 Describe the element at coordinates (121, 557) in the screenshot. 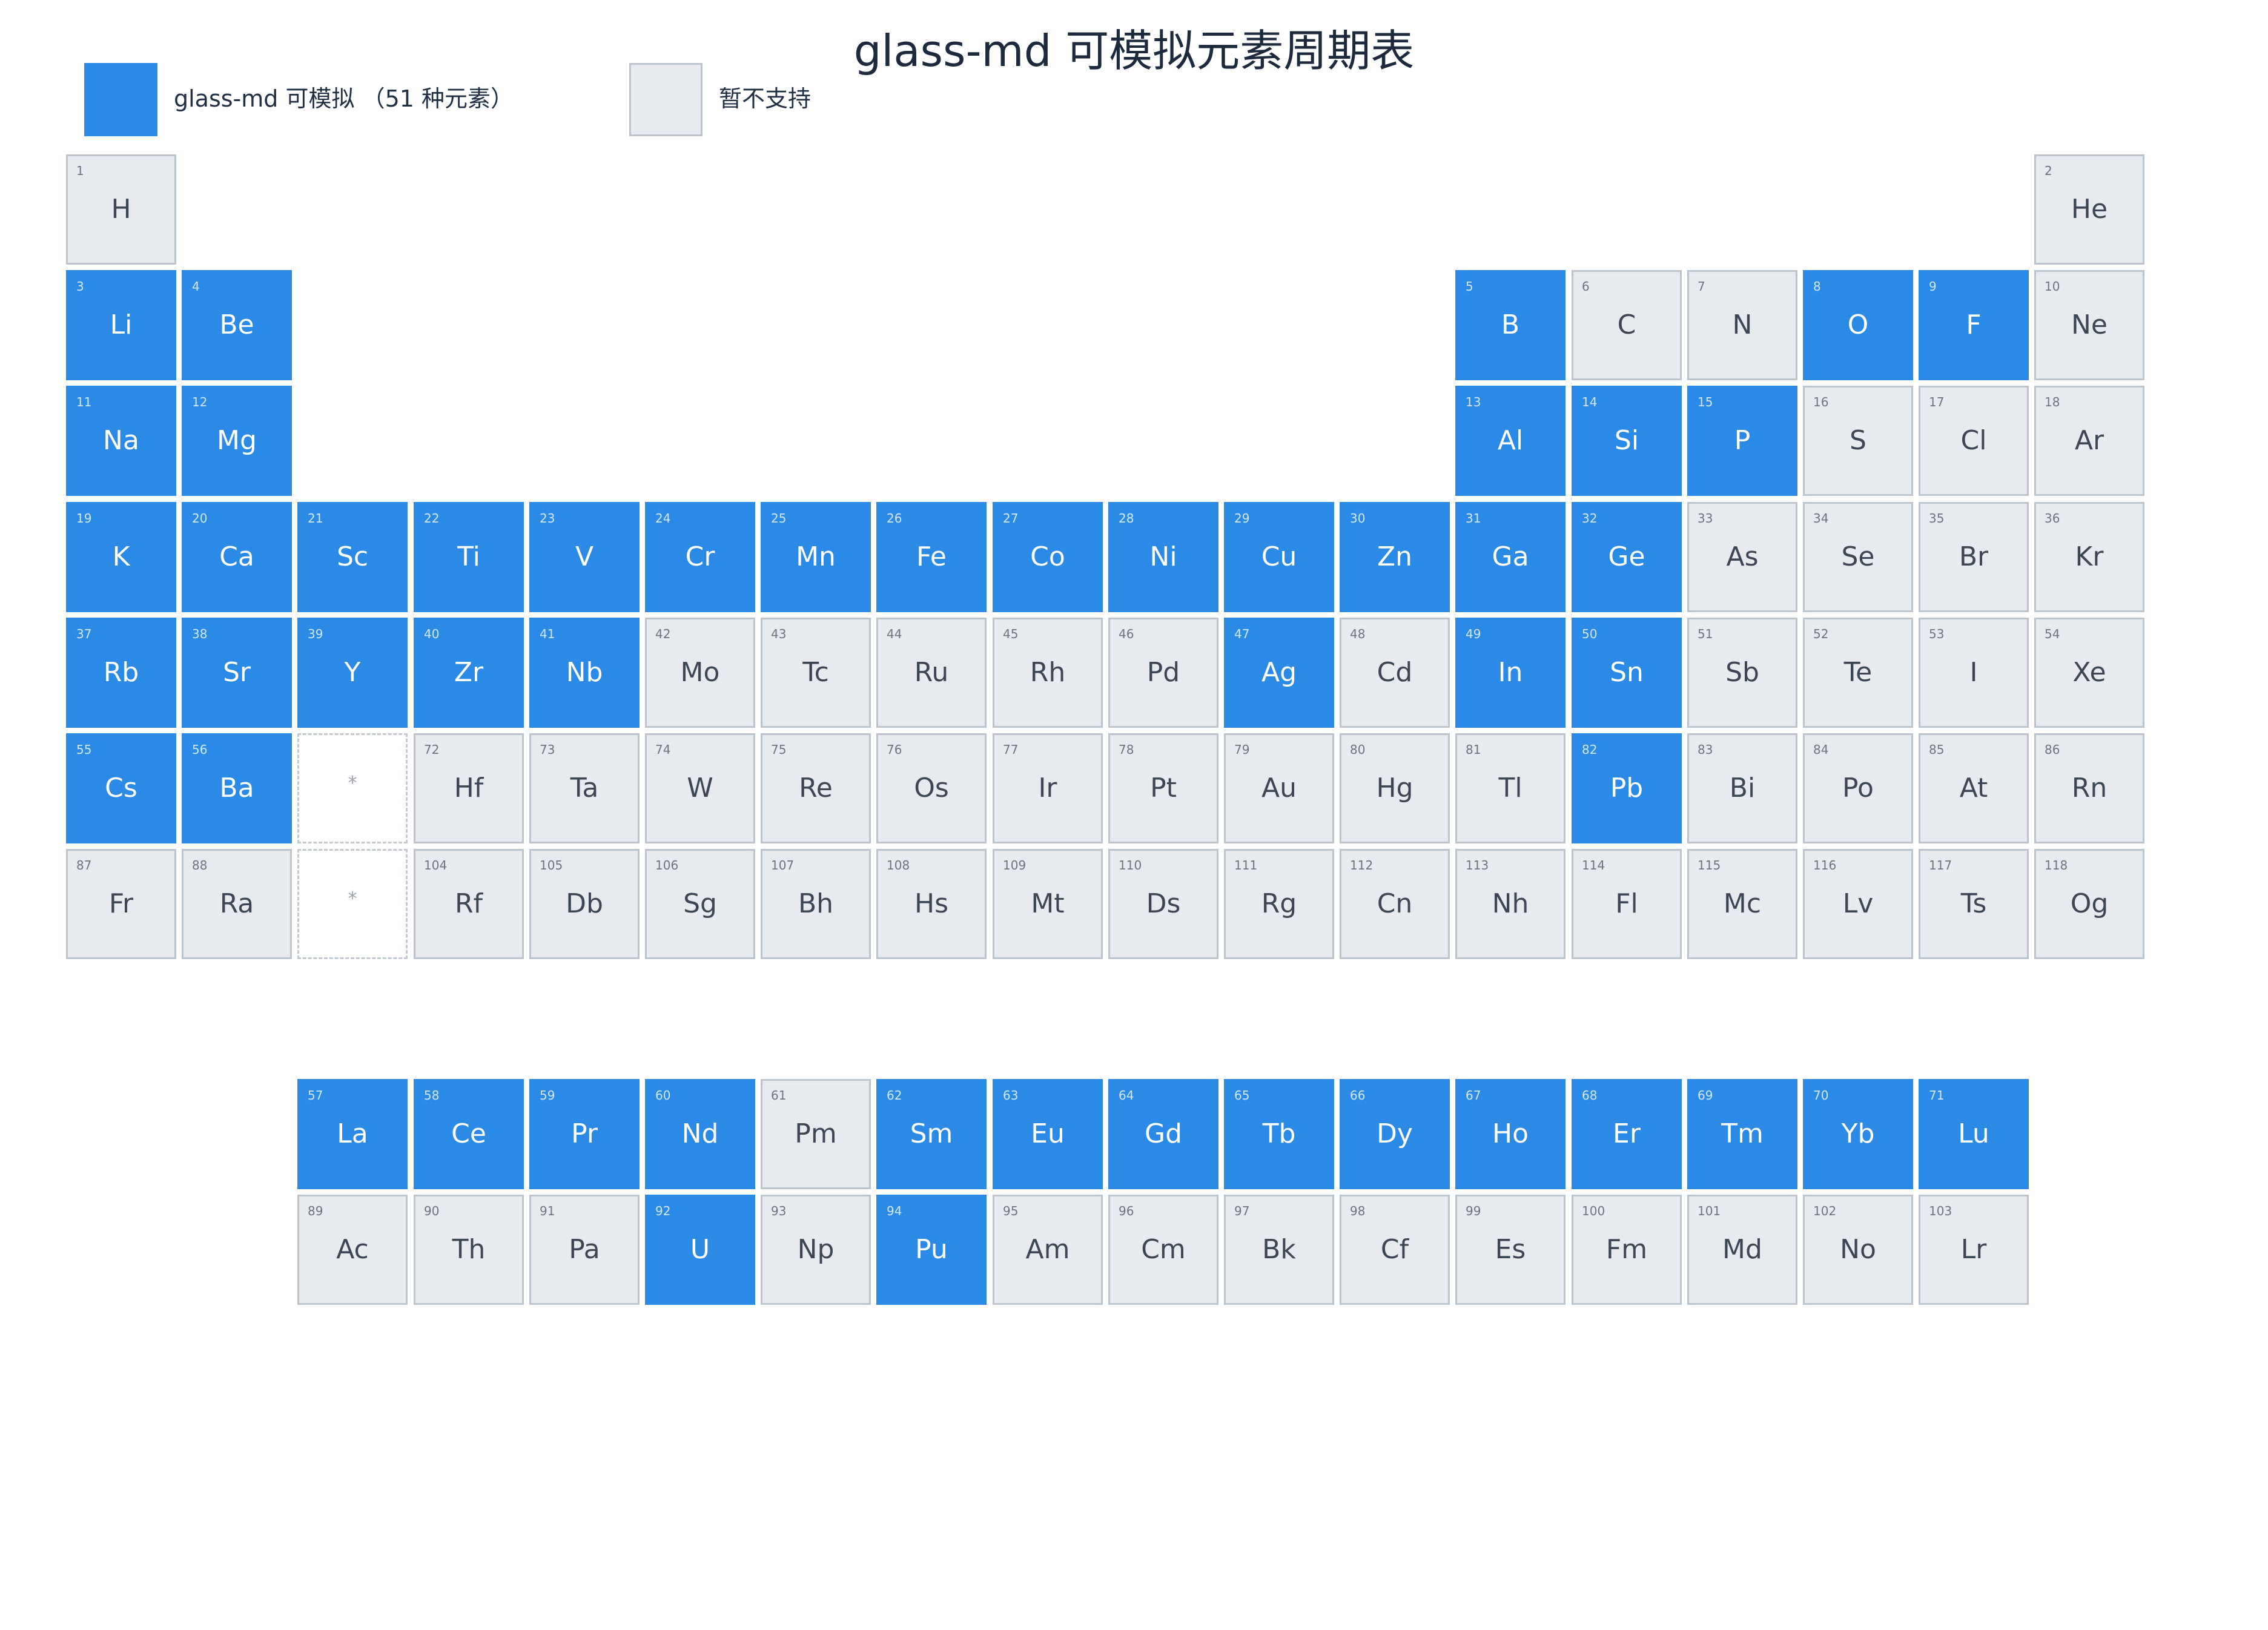

I see `element-cell-k: 19 K` at that location.